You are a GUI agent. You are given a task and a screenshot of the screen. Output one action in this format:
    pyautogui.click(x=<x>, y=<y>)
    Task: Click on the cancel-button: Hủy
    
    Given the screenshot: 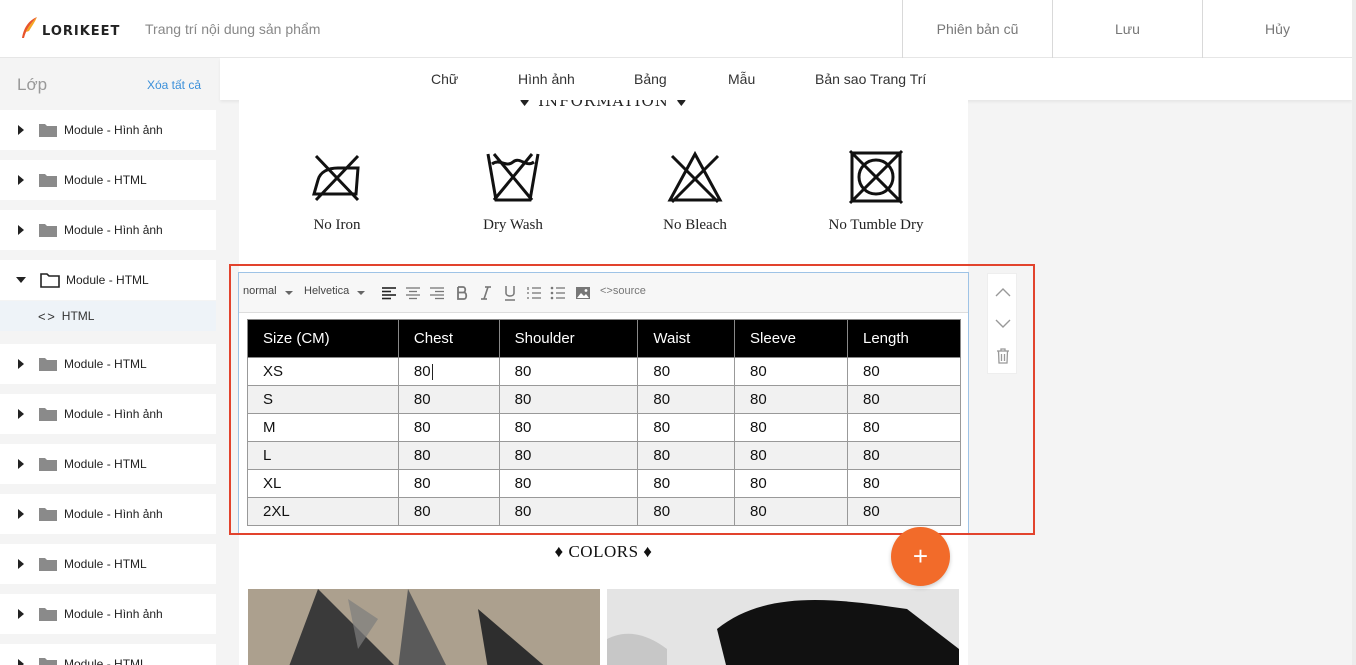 What is the action you would take?
    pyautogui.click(x=1277, y=29)
    